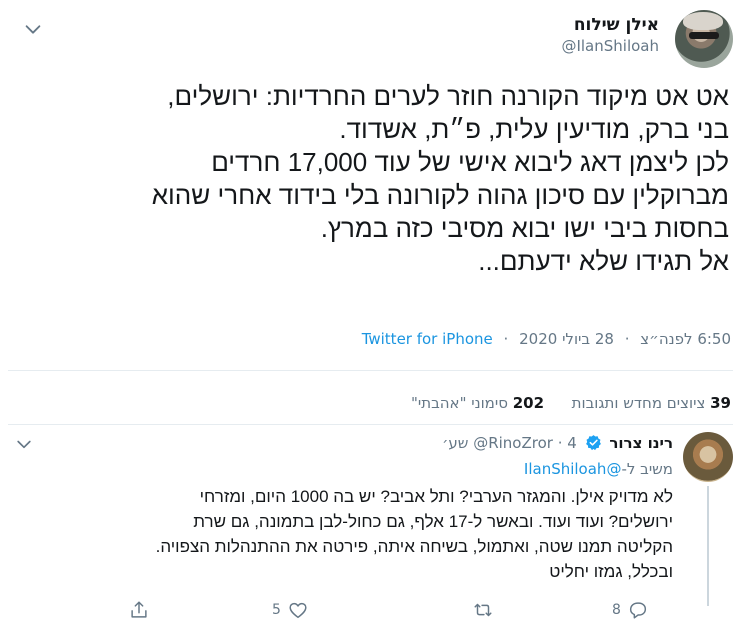 The width and height of the screenshot is (741, 632). I want to click on share-icon, so click(139, 609).